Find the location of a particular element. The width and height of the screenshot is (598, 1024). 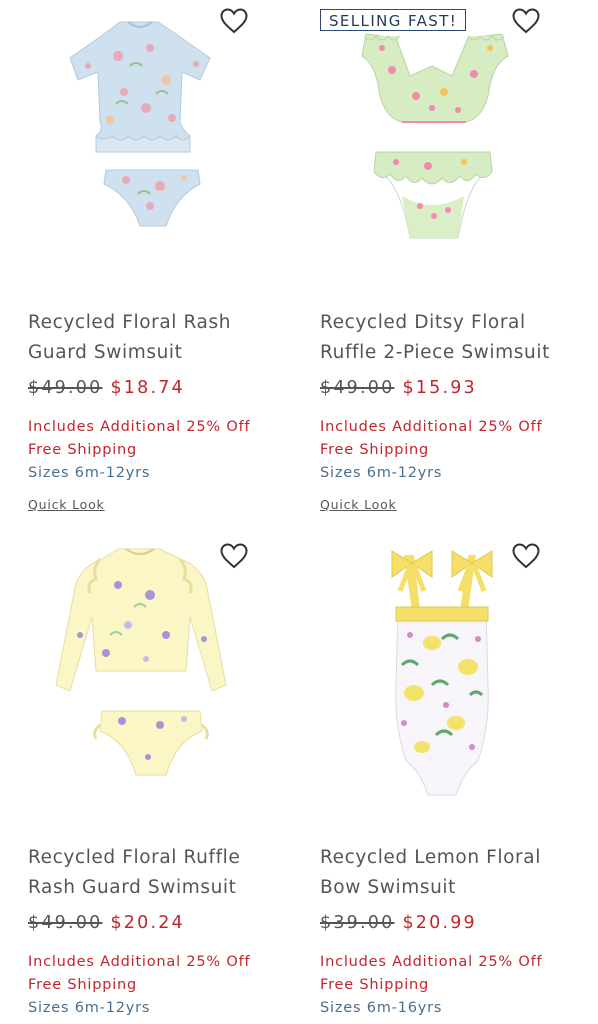

selling-fast-badge: SELLING FAST! is located at coordinates (393, 20).